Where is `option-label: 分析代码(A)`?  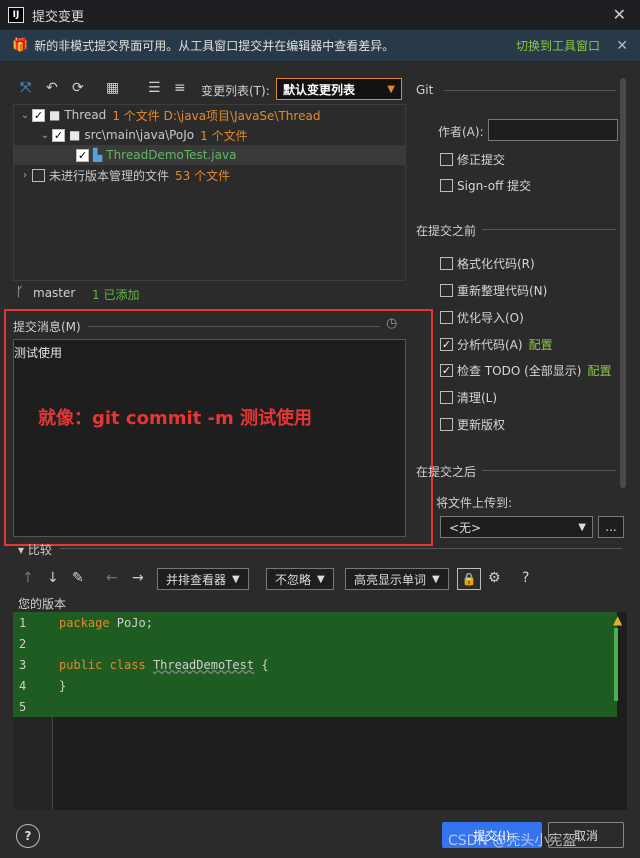
option-label: 分析代码(A) is located at coordinates (490, 345).